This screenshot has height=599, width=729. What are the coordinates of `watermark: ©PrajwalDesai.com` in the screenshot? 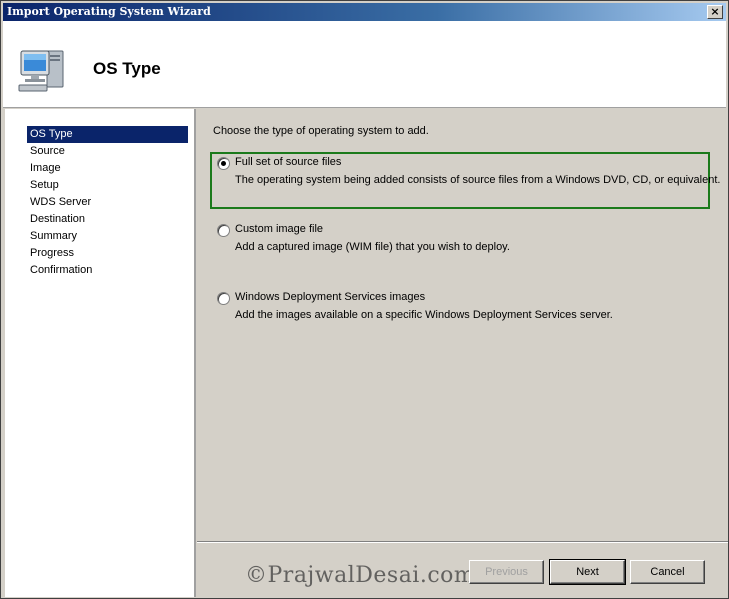 It's located at (360, 575).